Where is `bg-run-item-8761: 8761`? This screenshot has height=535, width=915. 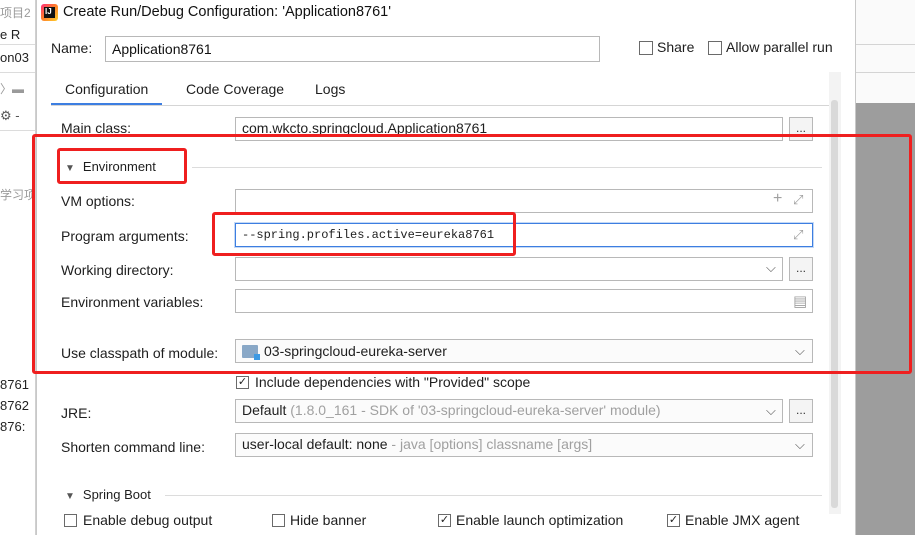 bg-run-item-8761: 8761 is located at coordinates (14, 384).